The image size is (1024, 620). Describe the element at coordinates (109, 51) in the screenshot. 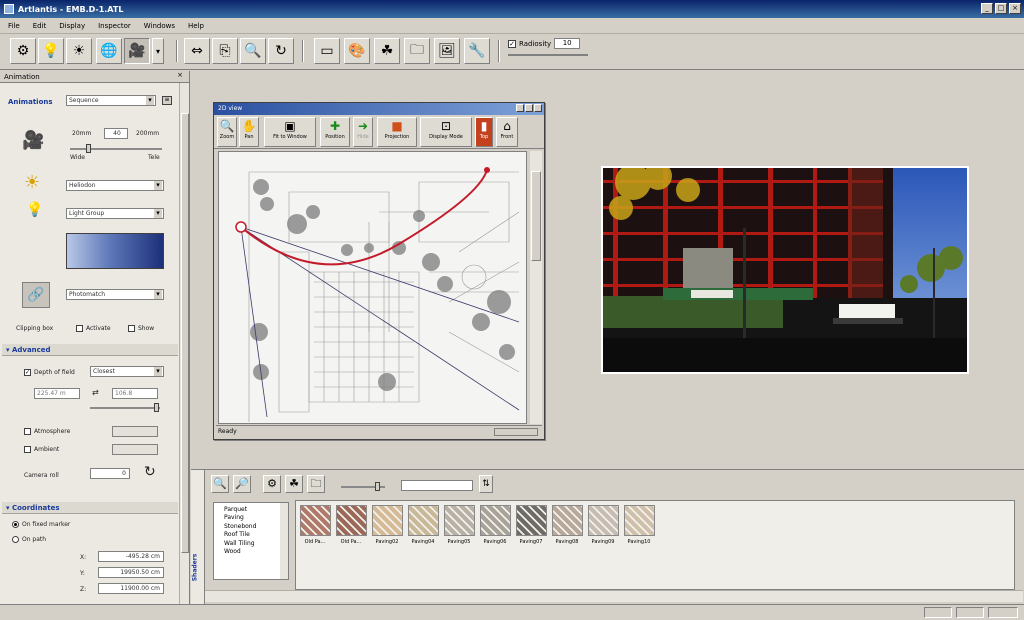

I see `globe-icon: 🌐` at that location.